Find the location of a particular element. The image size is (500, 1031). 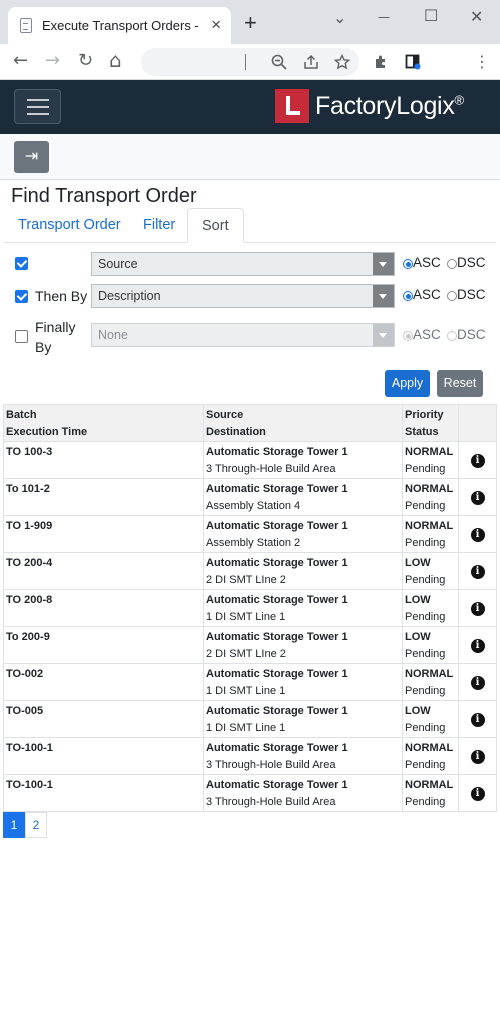

tab-transport-order: Transport Order is located at coordinates (69, 225).